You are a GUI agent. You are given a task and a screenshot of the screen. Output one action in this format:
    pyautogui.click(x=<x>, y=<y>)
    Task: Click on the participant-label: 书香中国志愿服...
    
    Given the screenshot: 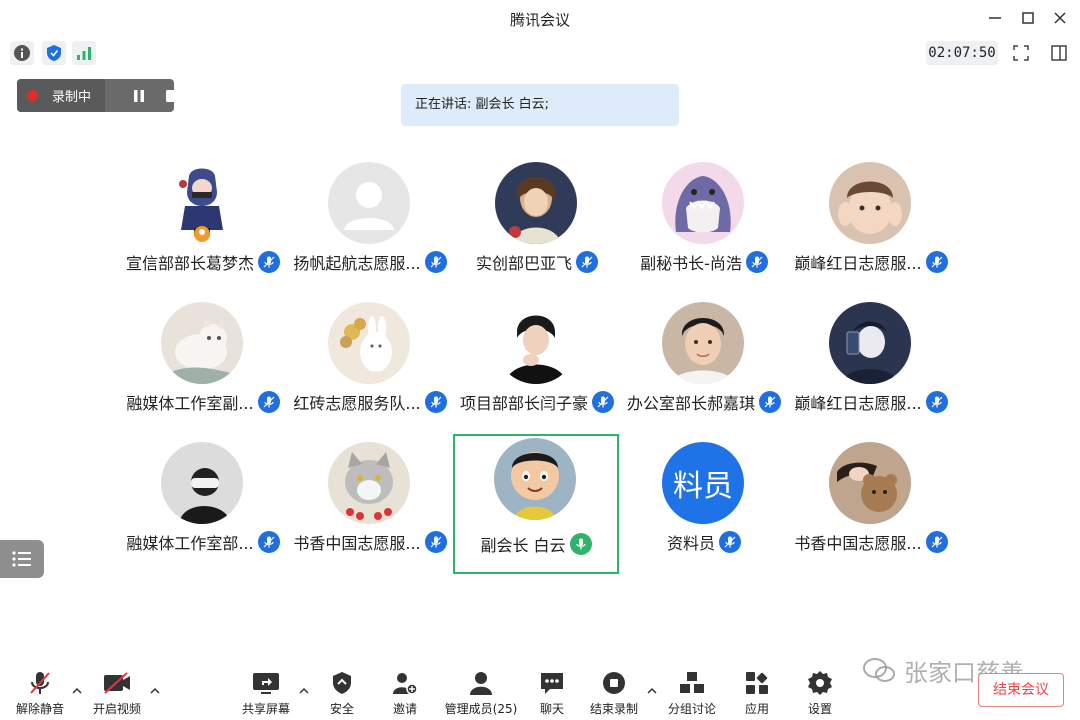 What is the action you would take?
    pyautogui.click(x=871, y=542)
    